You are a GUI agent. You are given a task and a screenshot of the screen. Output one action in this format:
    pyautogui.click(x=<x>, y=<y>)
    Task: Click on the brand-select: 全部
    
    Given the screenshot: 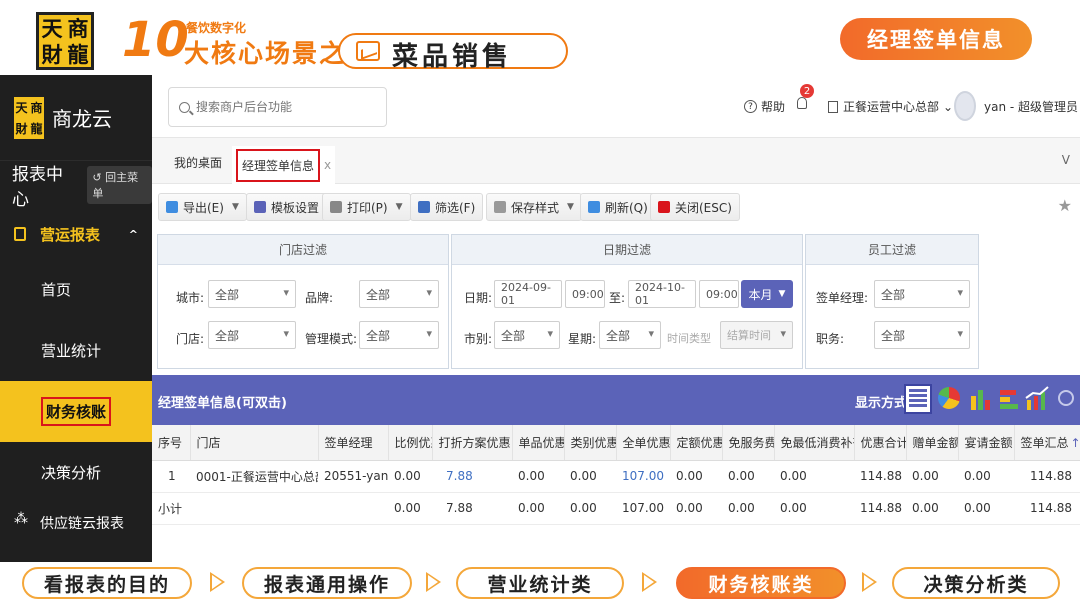 What is the action you would take?
    pyautogui.click(x=399, y=294)
    